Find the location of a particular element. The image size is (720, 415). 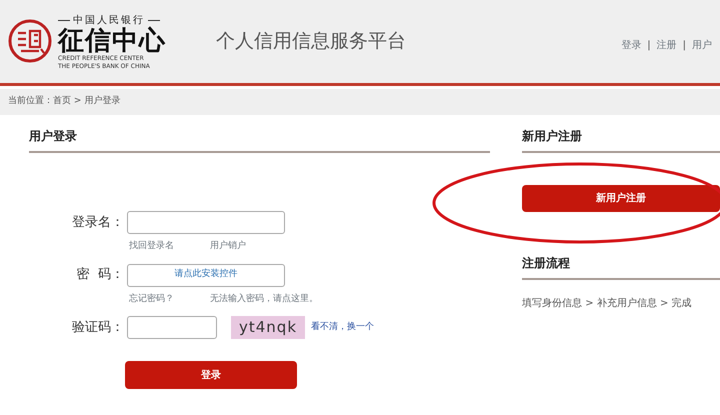

registration-steps: 填写身份信息 > 补充用户信息 > 完成 is located at coordinates (621, 303).